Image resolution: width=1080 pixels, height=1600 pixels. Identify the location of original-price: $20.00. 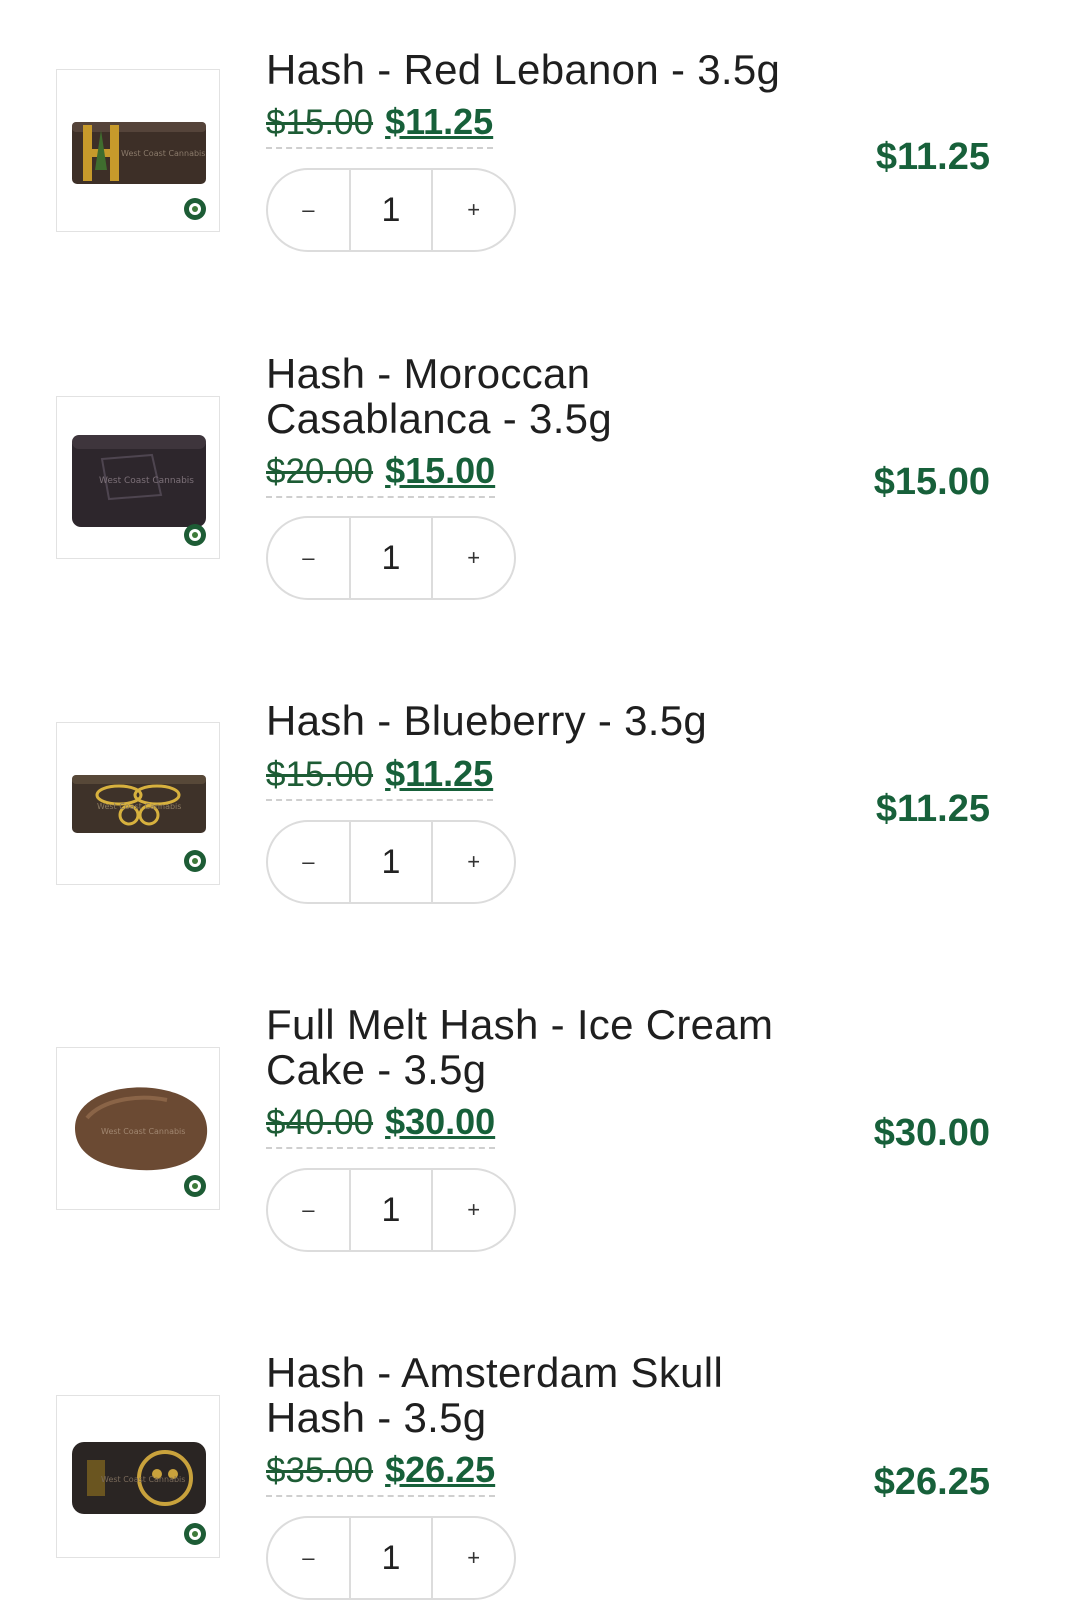
(320, 471).